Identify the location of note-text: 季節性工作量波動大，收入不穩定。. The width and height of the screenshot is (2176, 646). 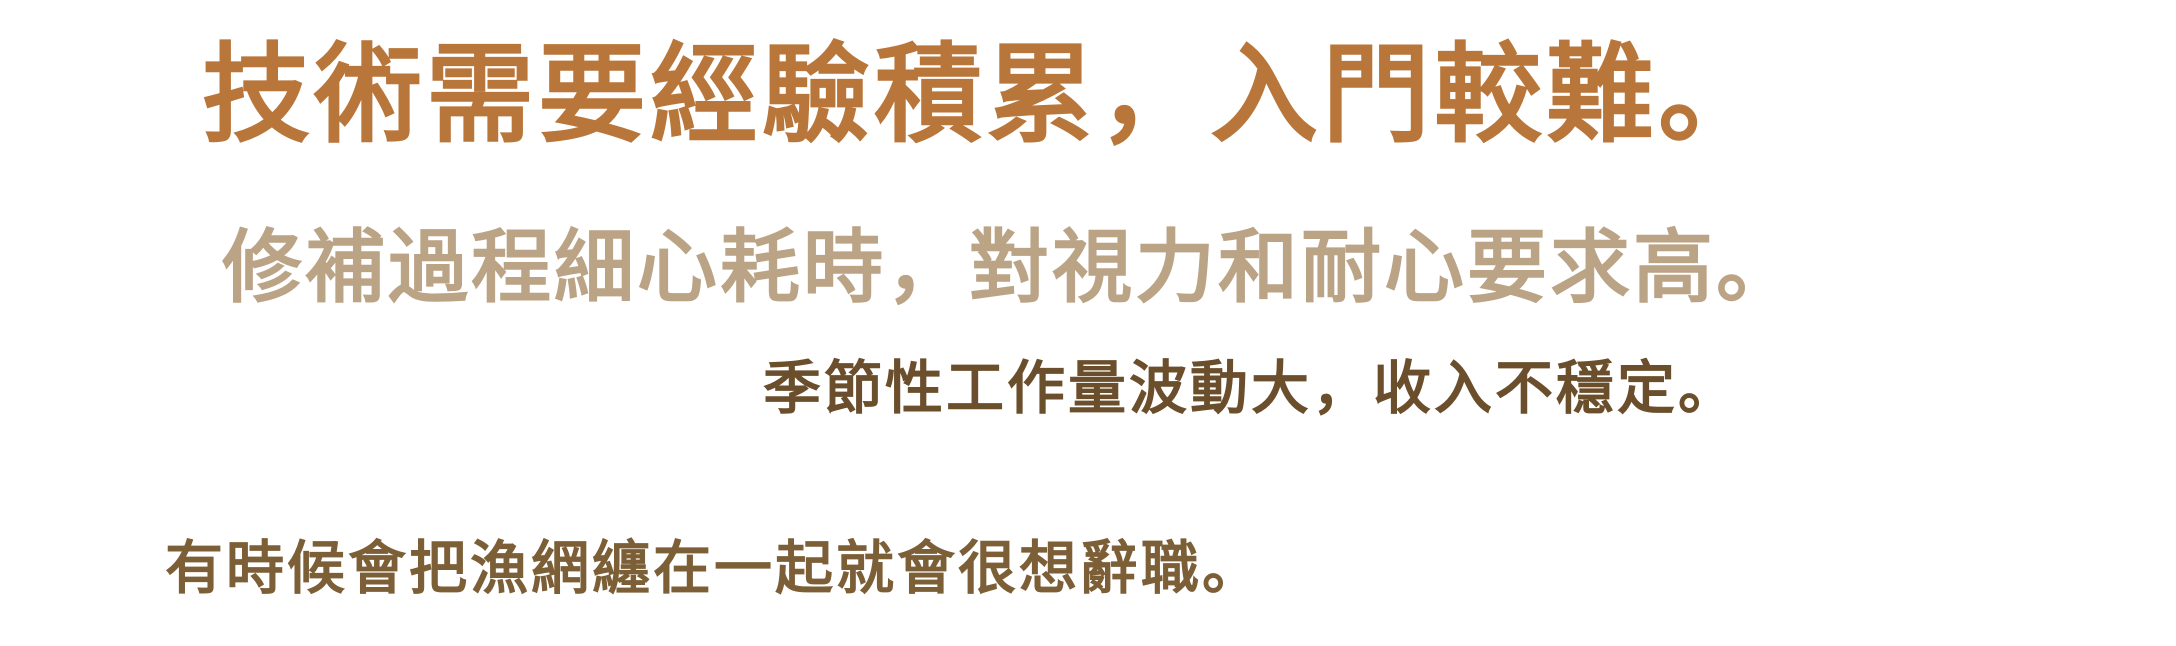
(1251, 388).